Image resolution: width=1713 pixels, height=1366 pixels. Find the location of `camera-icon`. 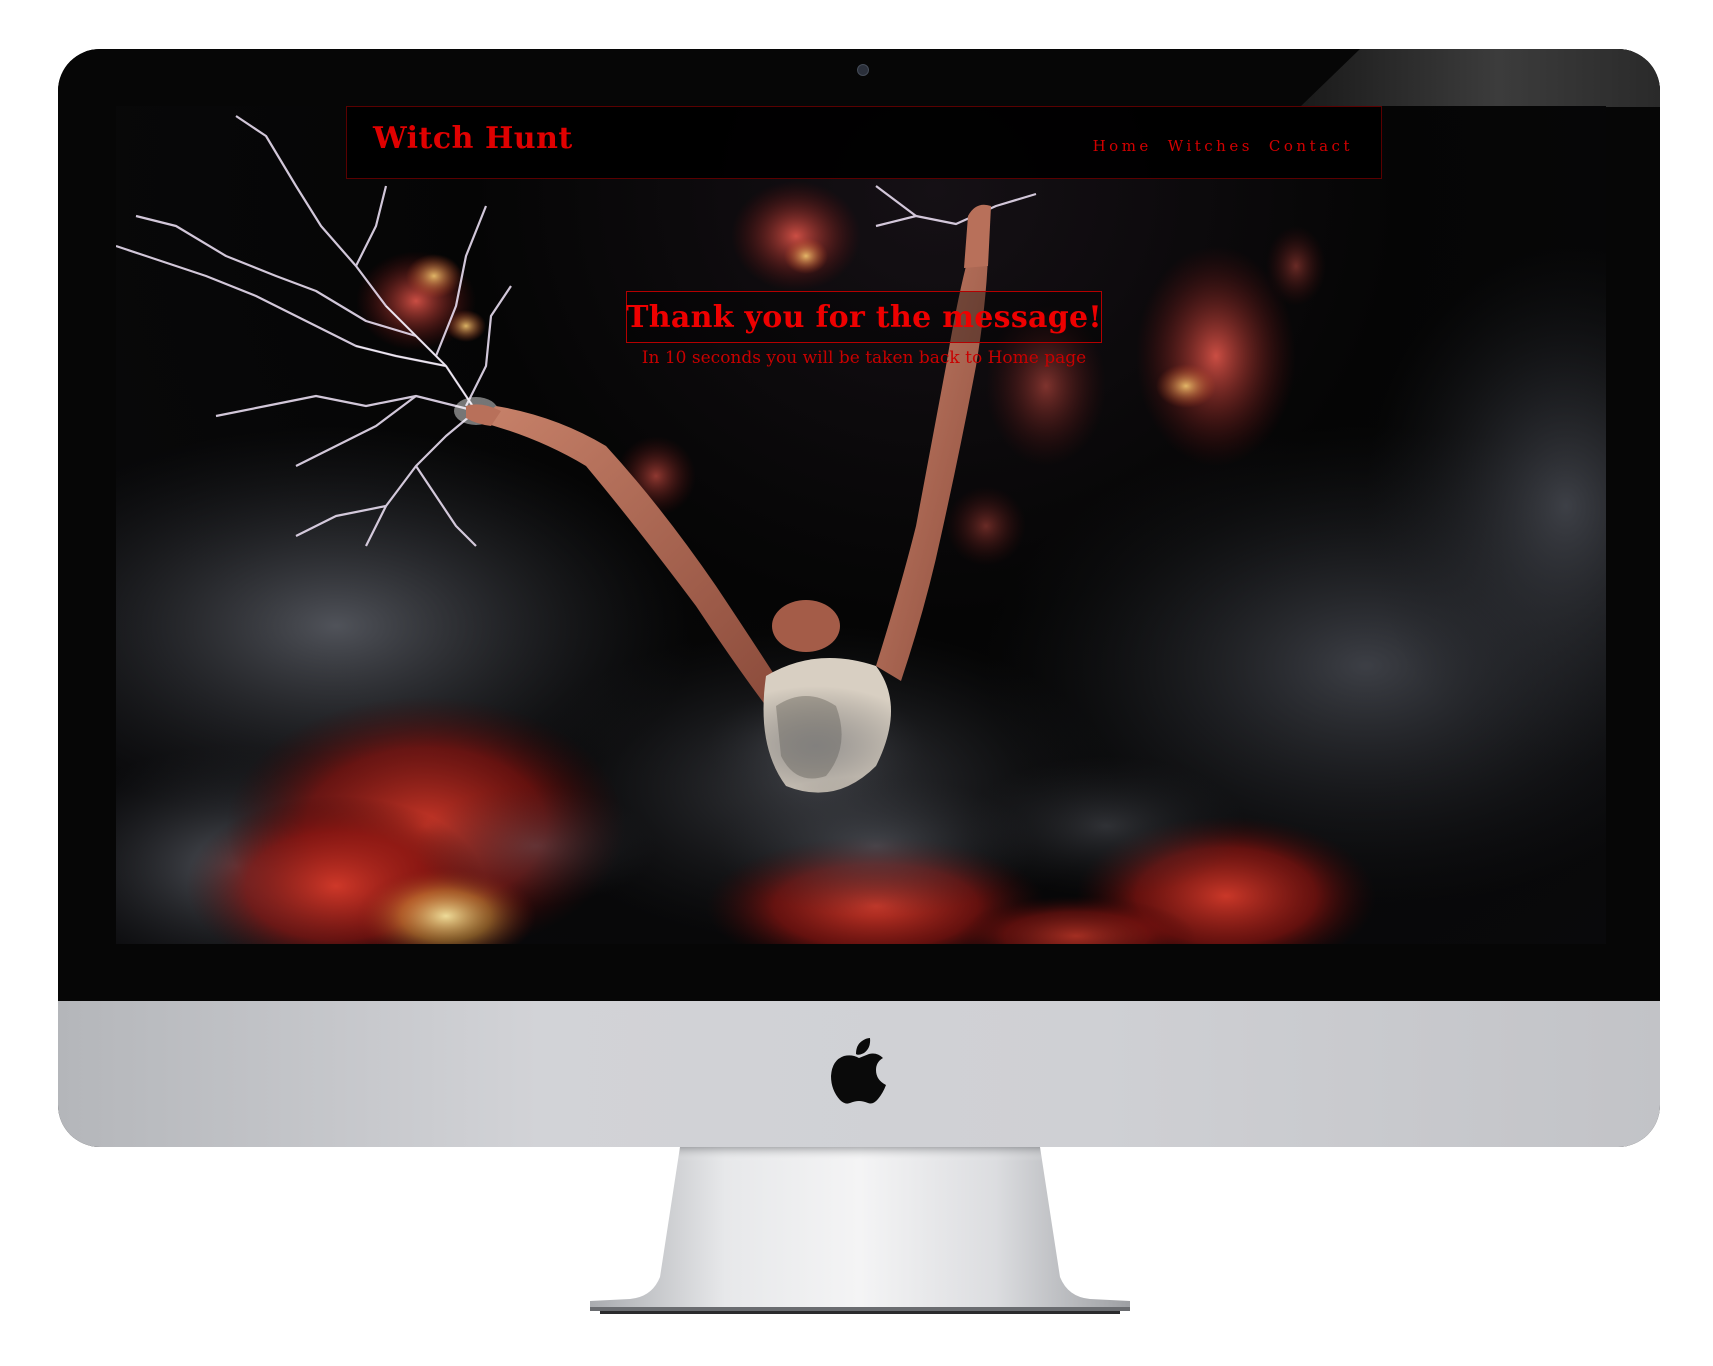

camera-icon is located at coordinates (863, 70).